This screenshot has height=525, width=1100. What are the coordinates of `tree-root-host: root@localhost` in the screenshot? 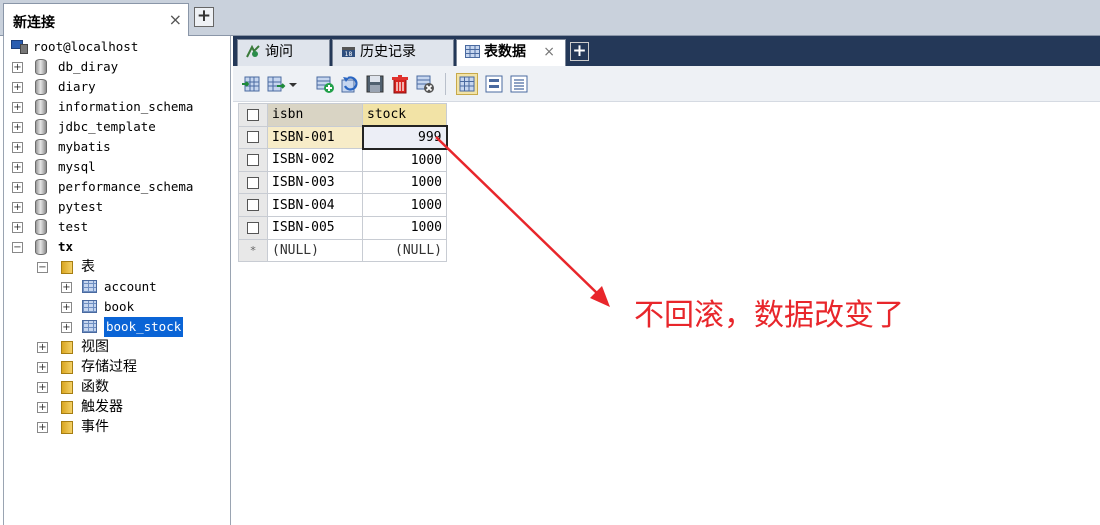 It's located at (117, 47).